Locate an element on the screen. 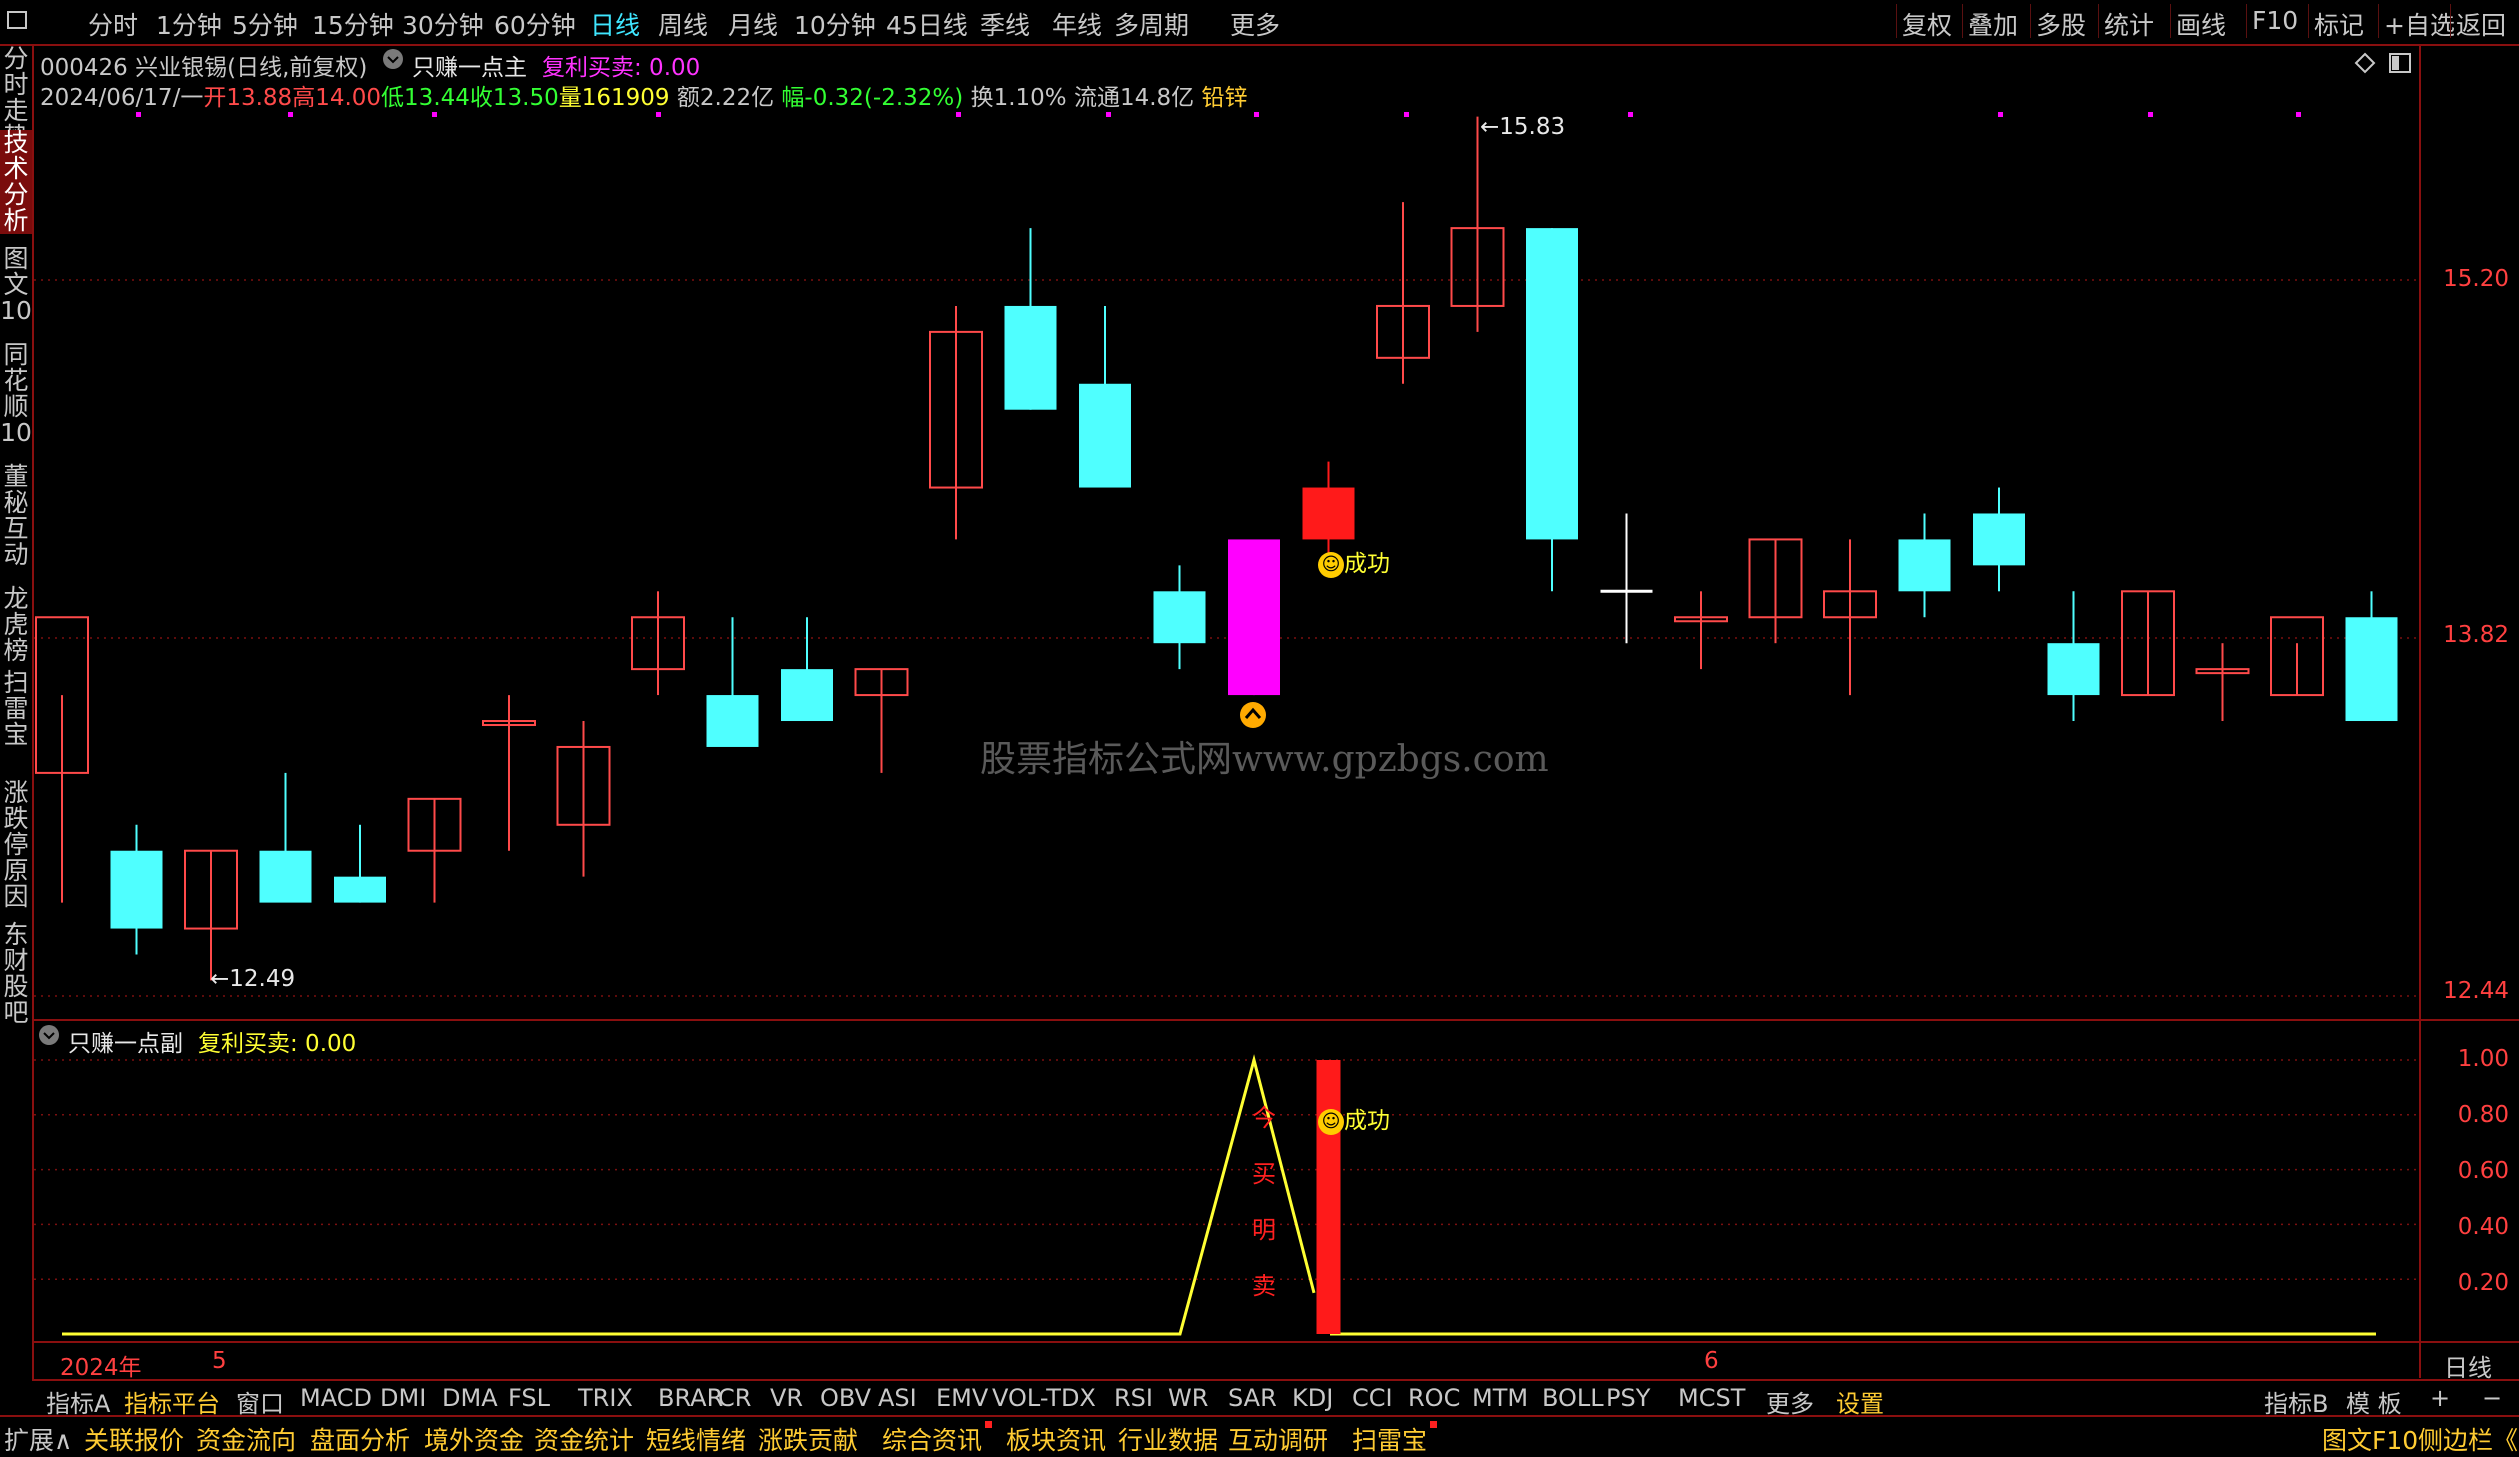 The image size is (2519, 1457). indicator-tab: EMV is located at coordinates (962, 1398).